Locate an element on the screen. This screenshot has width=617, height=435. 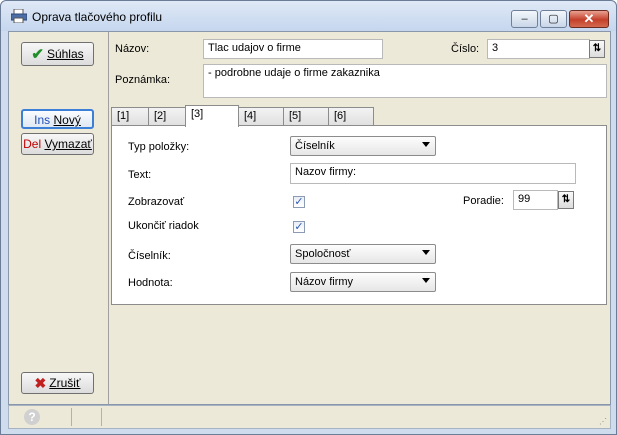
tab-2: [2] is located at coordinates (167, 116).